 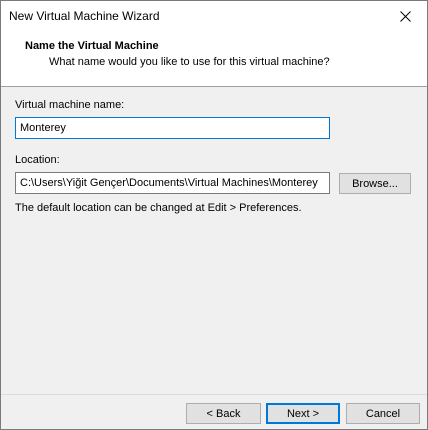 What do you see at coordinates (37, 160) in the screenshot?
I see `location-label: Location:` at bounding box center [37, 160].